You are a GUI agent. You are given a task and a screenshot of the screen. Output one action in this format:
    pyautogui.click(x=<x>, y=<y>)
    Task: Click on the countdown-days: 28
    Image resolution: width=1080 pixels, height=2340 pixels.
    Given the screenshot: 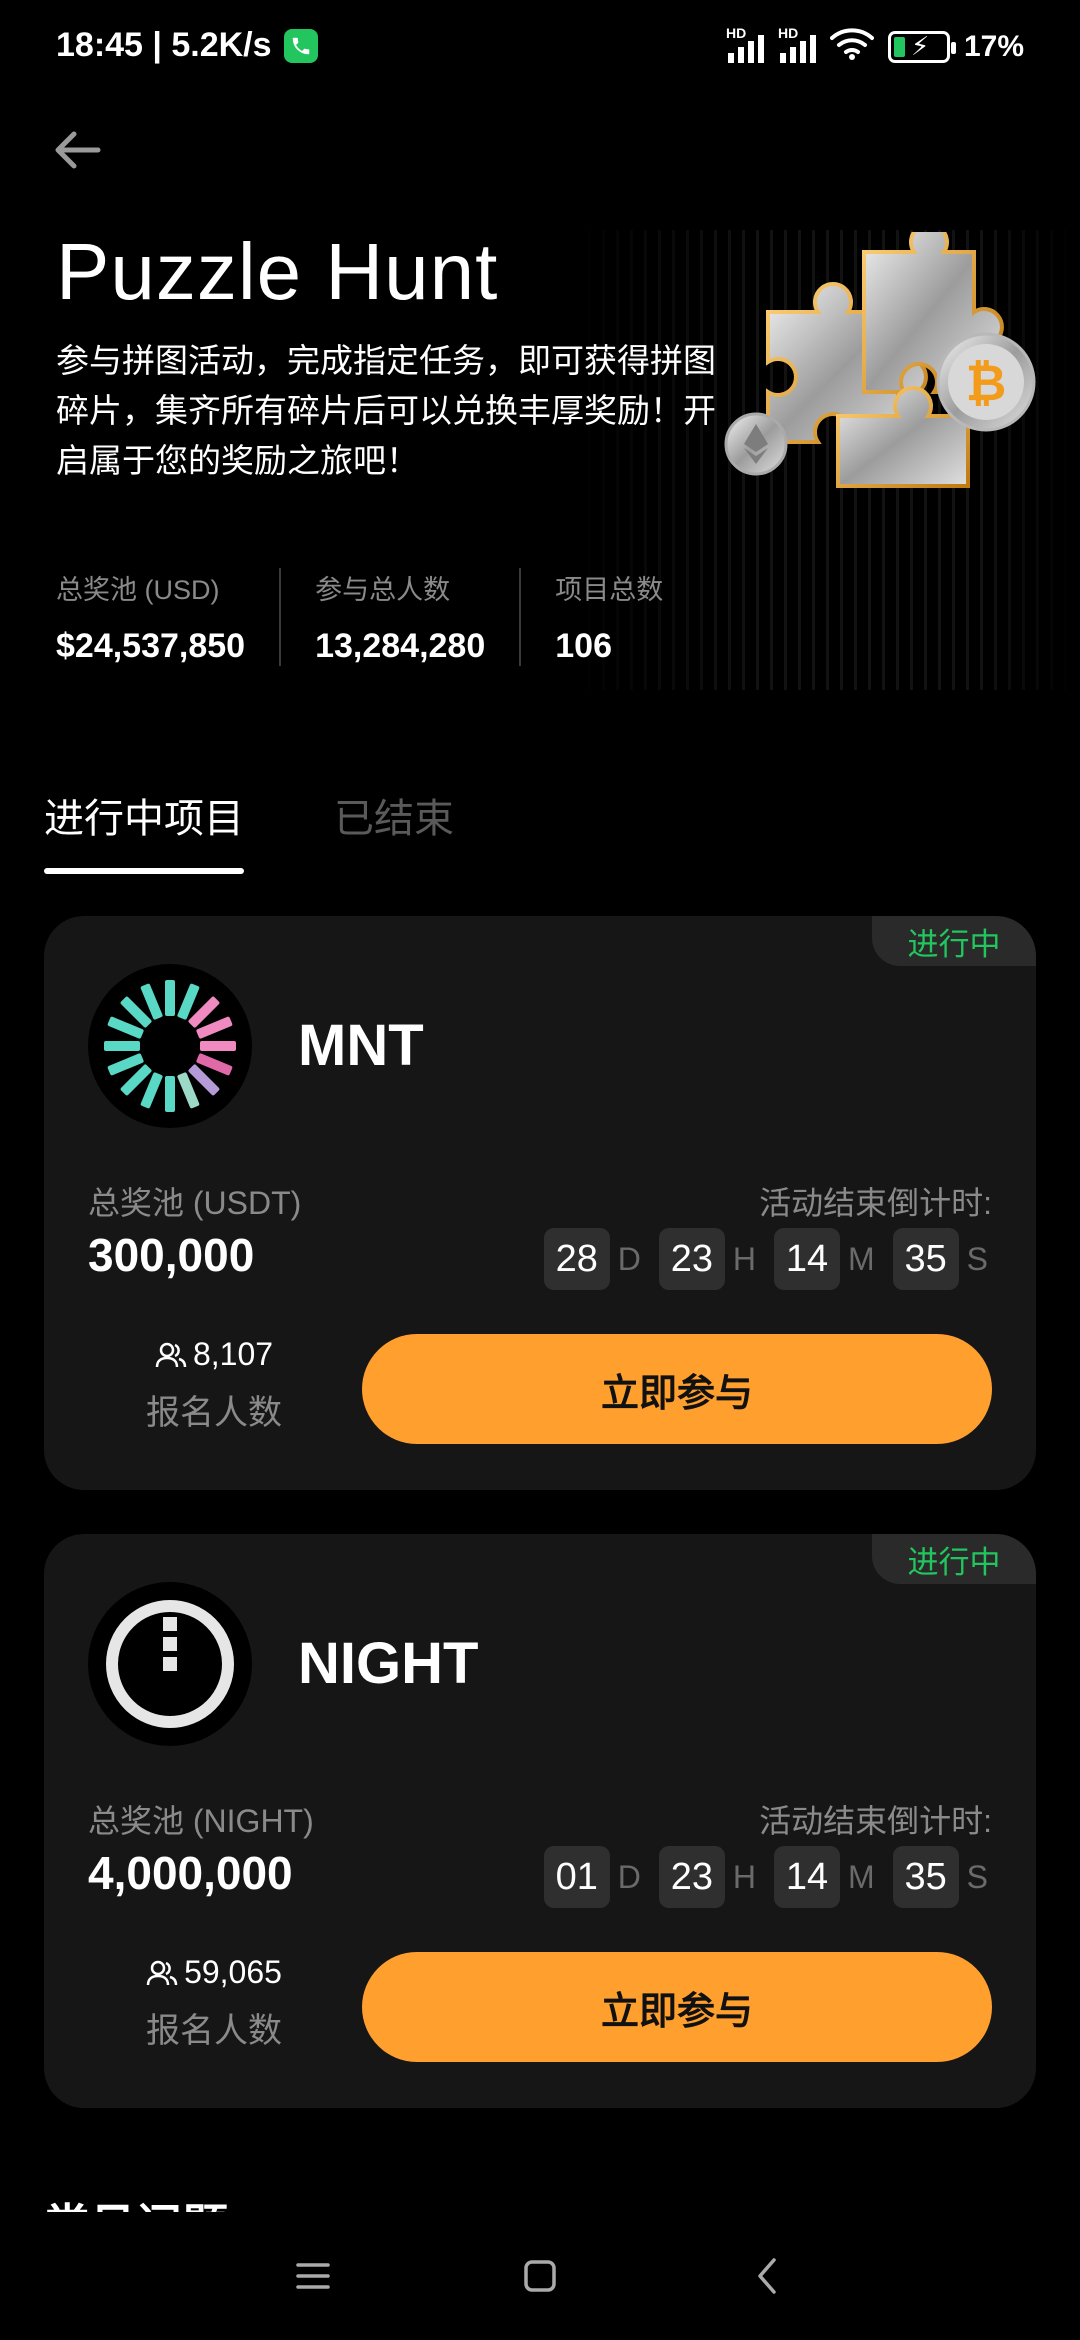 What is the action you would take?
    pyautogui.click(x=576, y=1259)
    